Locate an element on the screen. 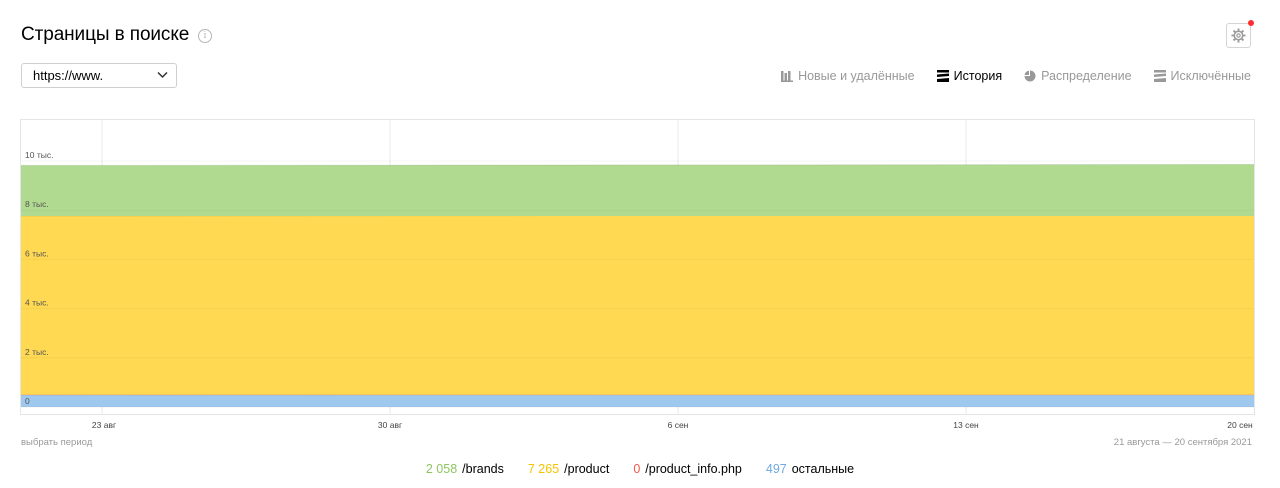  tab-history: История is located at coordinates (969, 76).